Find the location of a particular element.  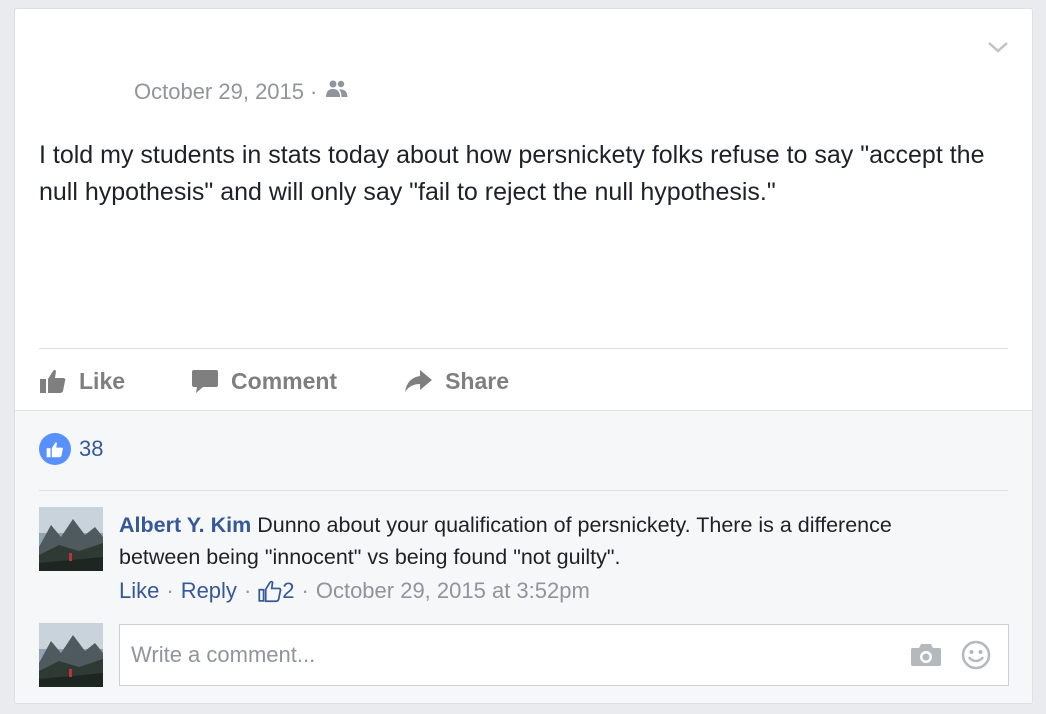

comment-like-number: 2 is located at coordinates (288, 590).